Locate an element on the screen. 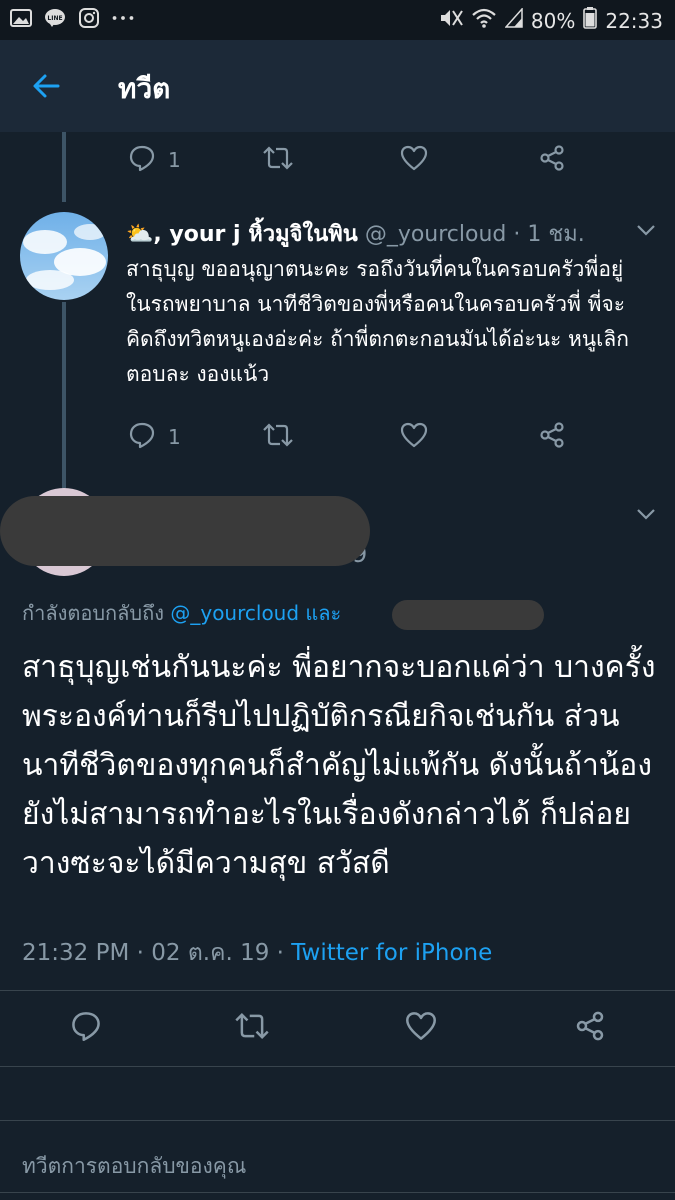 The height and width of the screenshot is (1200, 675). replying-to: กำลังตอบกลับถึง @_yourcloud และ is located at coordinates (181, 613).